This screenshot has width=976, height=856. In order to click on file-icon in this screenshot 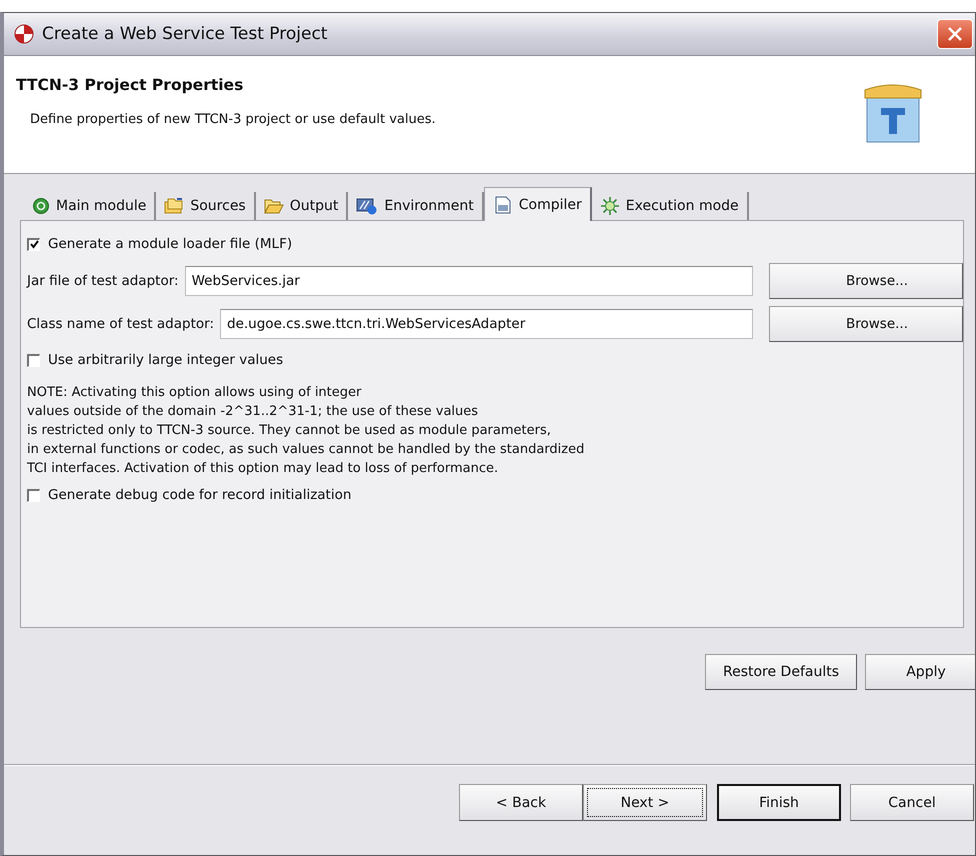, I will do `click(502, 205)`.